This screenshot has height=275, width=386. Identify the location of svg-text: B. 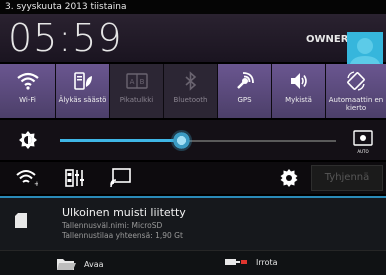
(141, 82).